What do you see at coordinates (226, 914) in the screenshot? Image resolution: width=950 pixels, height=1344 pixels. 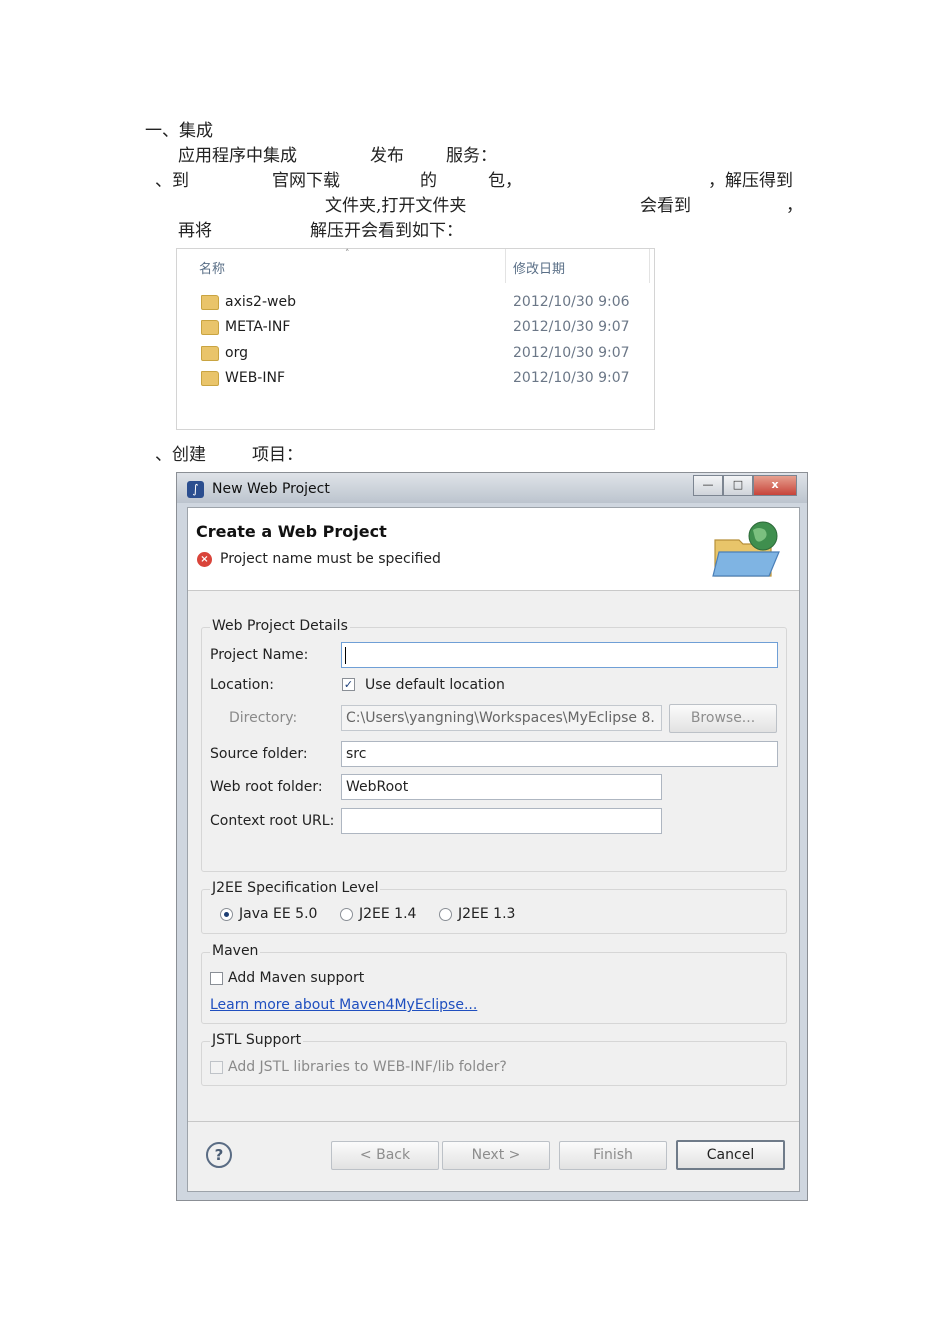 I see `javaee5-radio` at bounding box center [226, 914].